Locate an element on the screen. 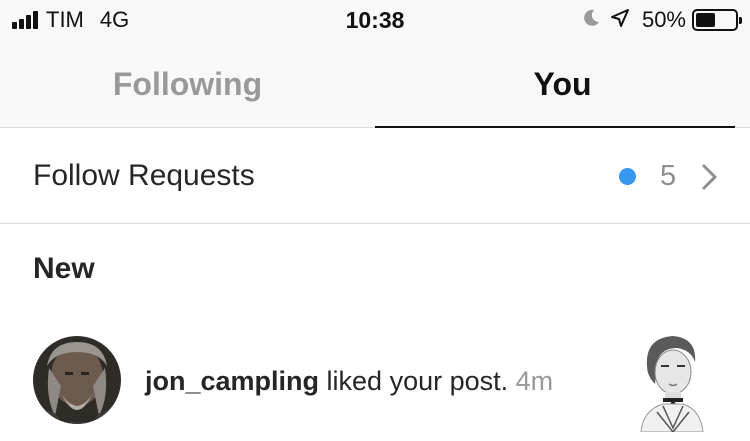  post-thumbnail is located at coordinates (671, 382).